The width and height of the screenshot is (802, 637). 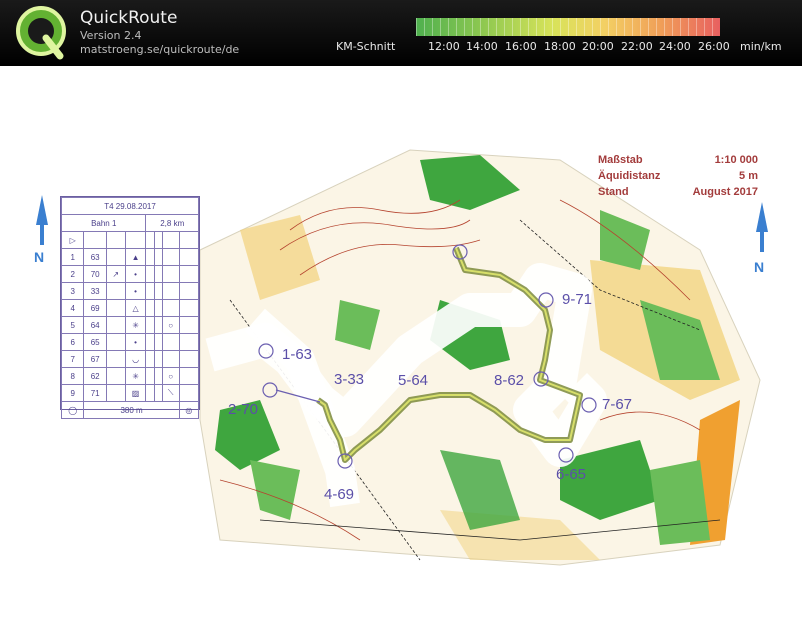 I want to click on pace-color-scale, so click(x=568, y=27).